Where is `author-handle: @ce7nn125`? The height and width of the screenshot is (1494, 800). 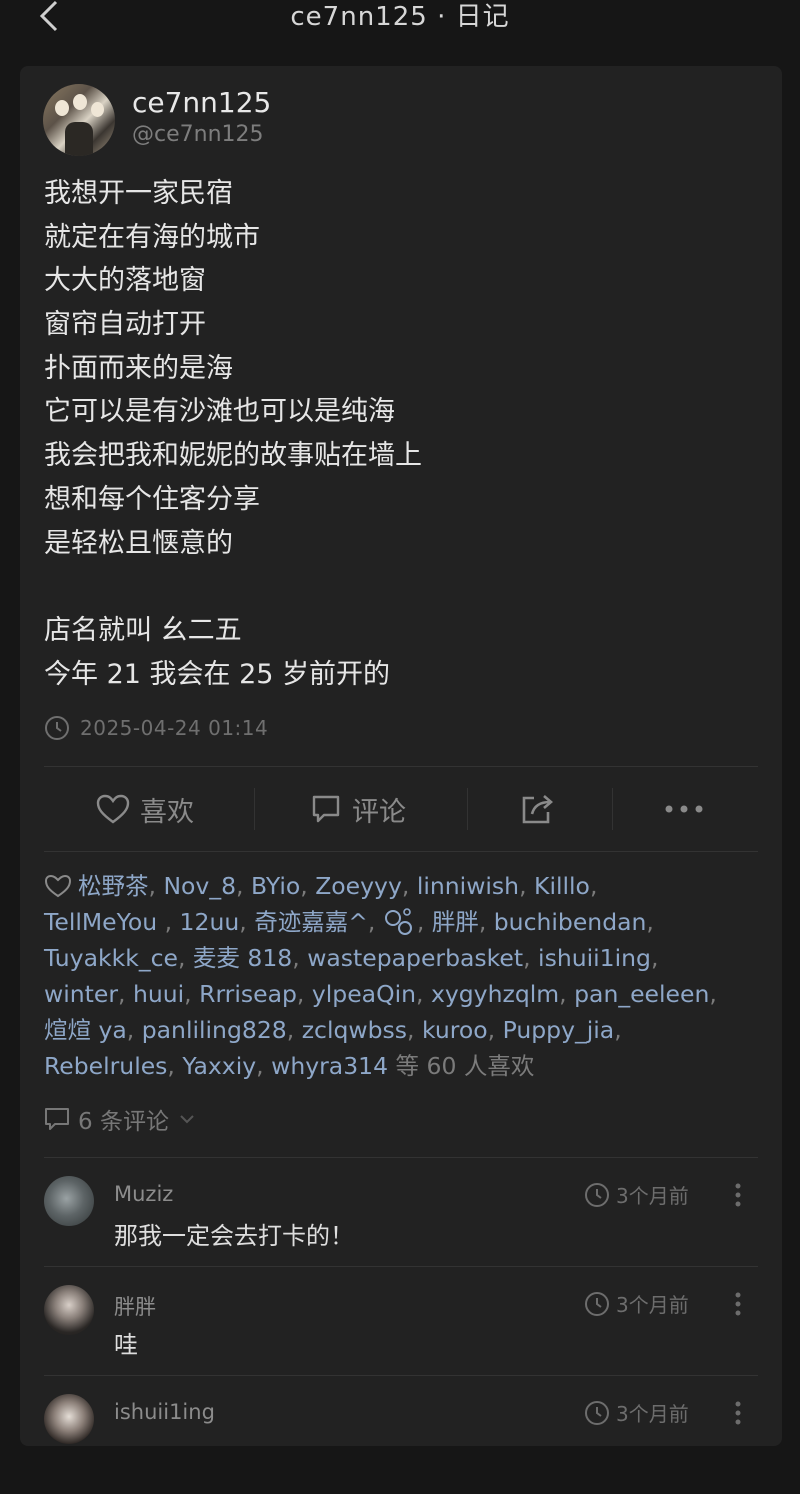 author-handle: @ce7nn125 is located at coordinates (198, 134).